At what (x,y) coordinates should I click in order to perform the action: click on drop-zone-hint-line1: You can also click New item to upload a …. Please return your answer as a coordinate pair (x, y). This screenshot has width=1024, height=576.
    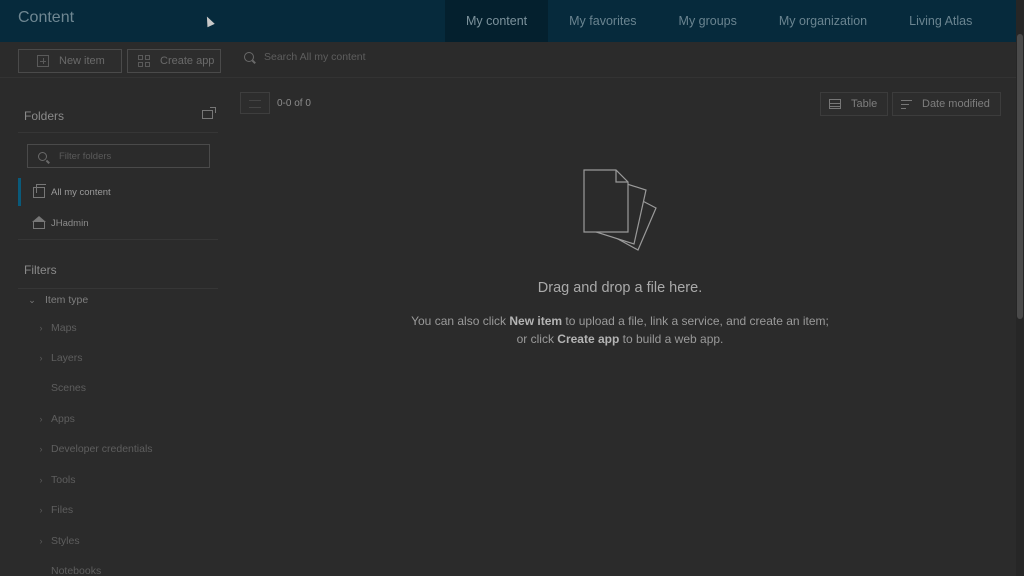
    Looking at the image, I should click on (512, 321).